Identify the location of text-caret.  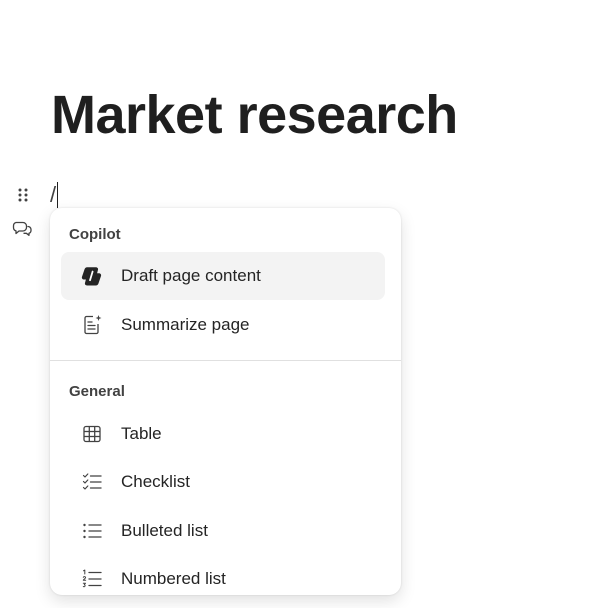
(58, 195).